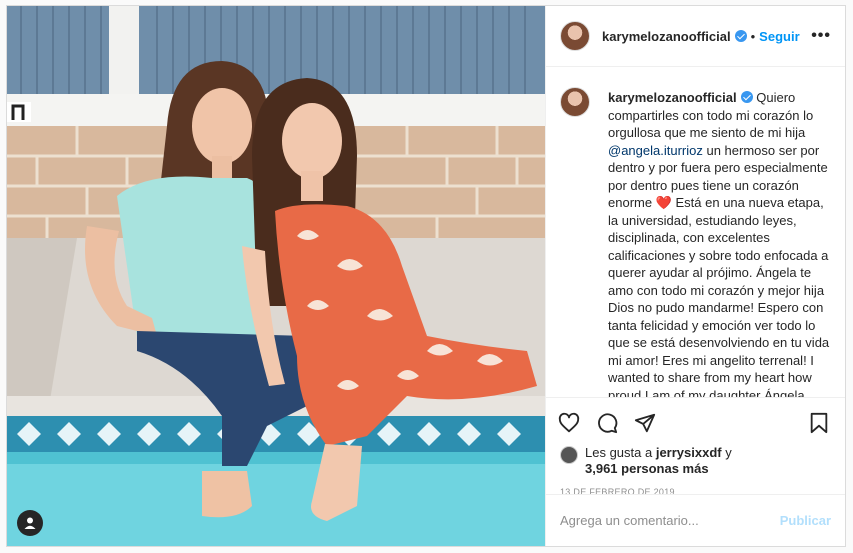  Describe the element at coordinates (655, 150) in the screenshot. I see `mention-link: @angela.iturrioz` at that location.